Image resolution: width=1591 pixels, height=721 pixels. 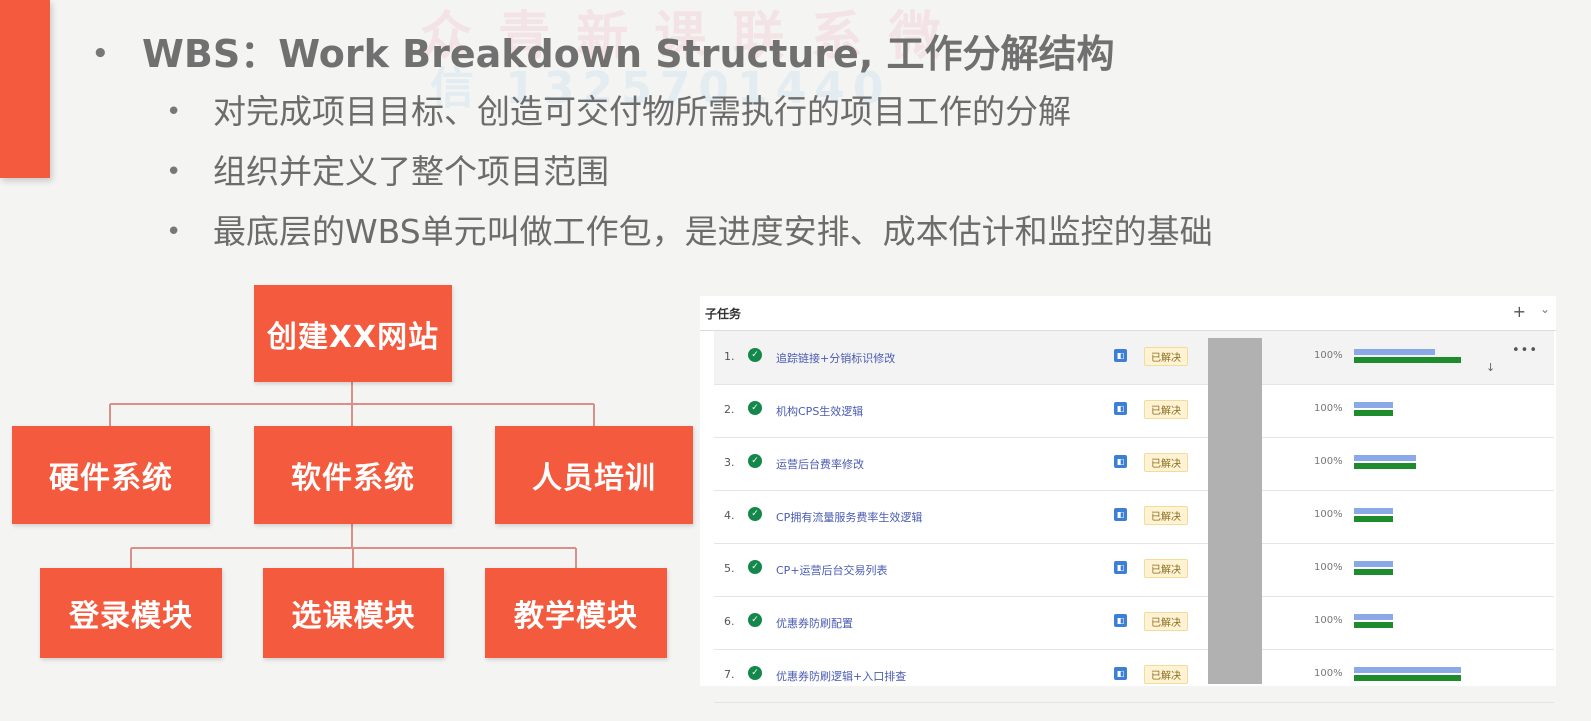 I want to click on slide-accent-block, so click(x=25, y=89).